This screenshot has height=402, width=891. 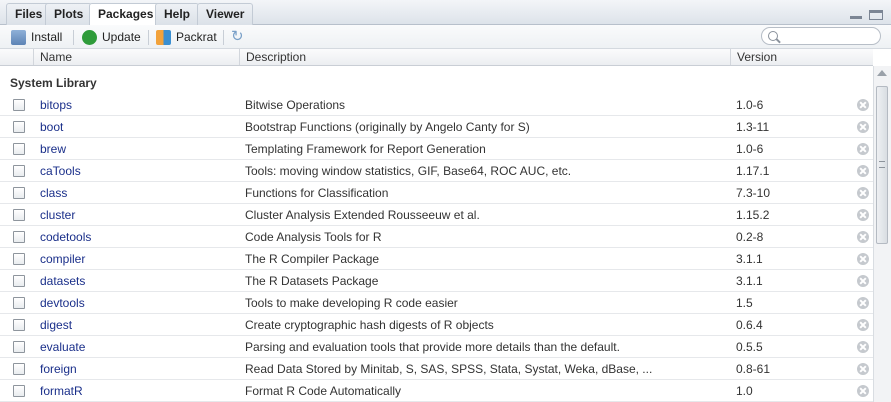 I want to click on column-header-name: Name, so click(x=136, y=57).